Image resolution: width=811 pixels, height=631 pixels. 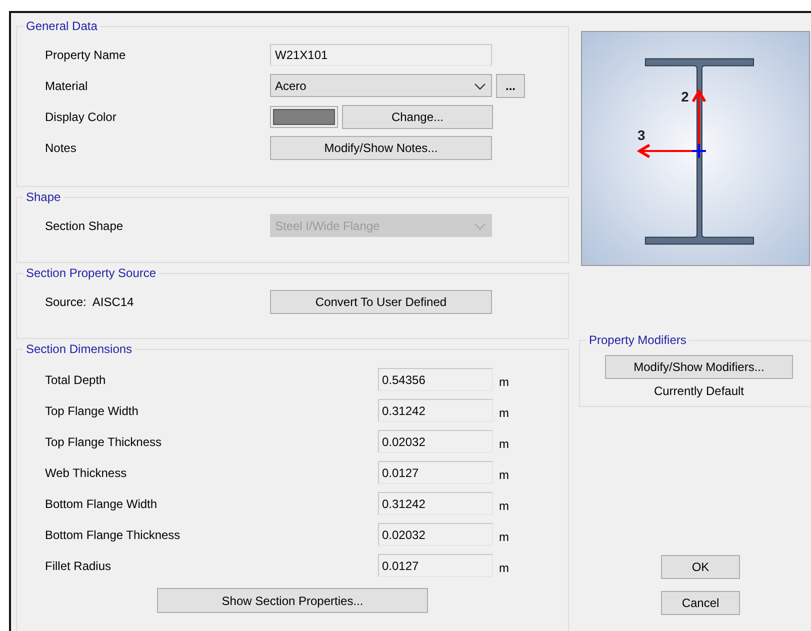 I want to click on dimension-field: 0.54356, so click(x=435, y=379).